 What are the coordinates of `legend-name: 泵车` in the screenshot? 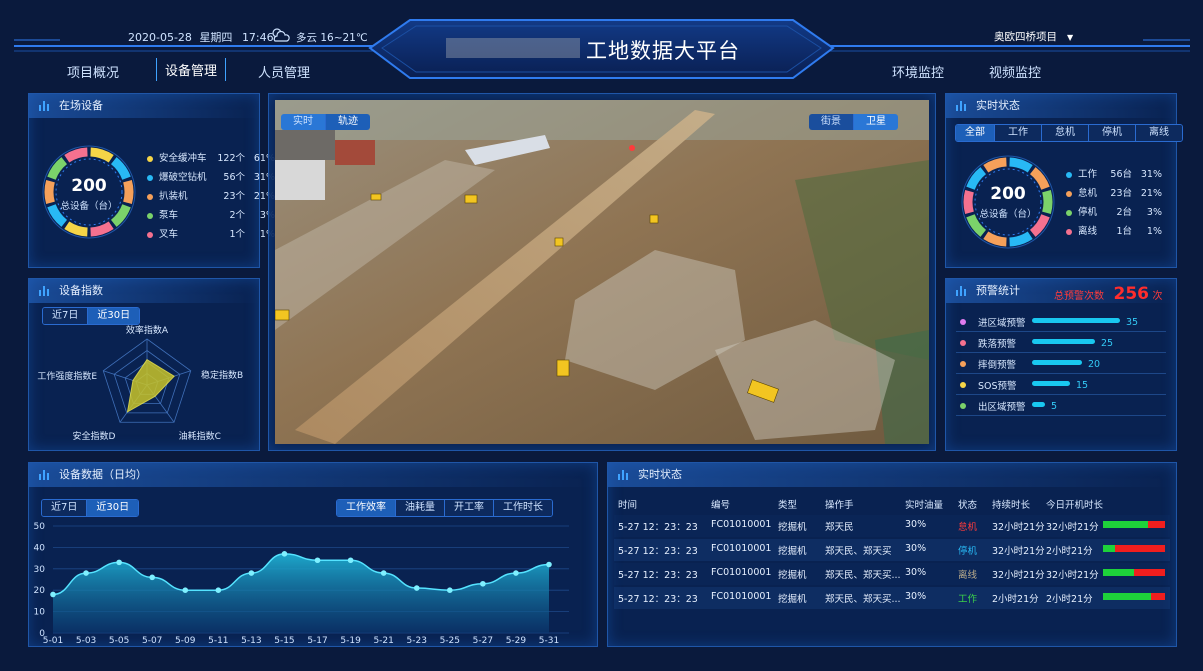 It's located at (169, 215).